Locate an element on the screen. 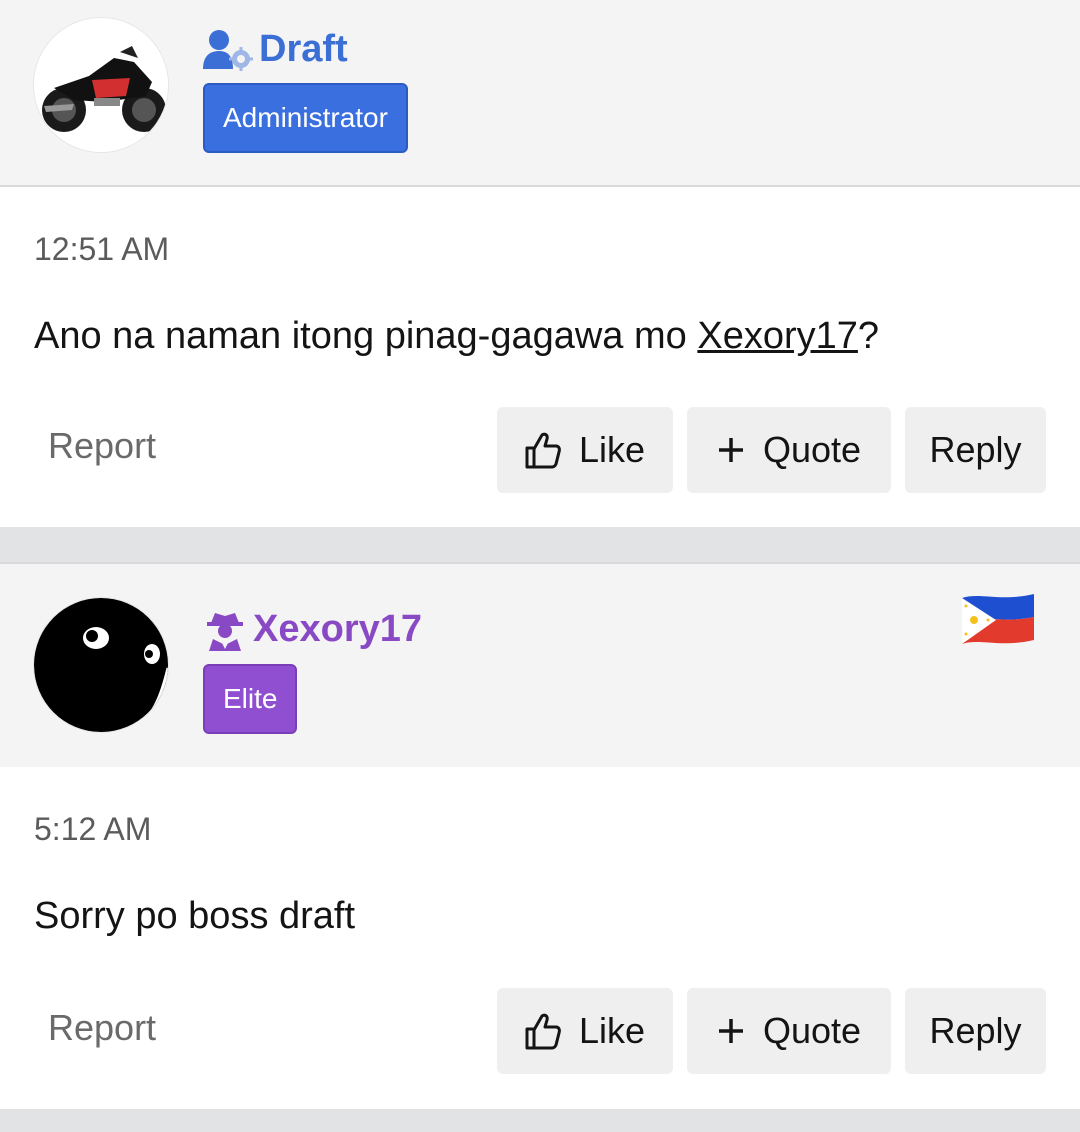  motorcycle-avatar-image is located at coordinates (101, 85).